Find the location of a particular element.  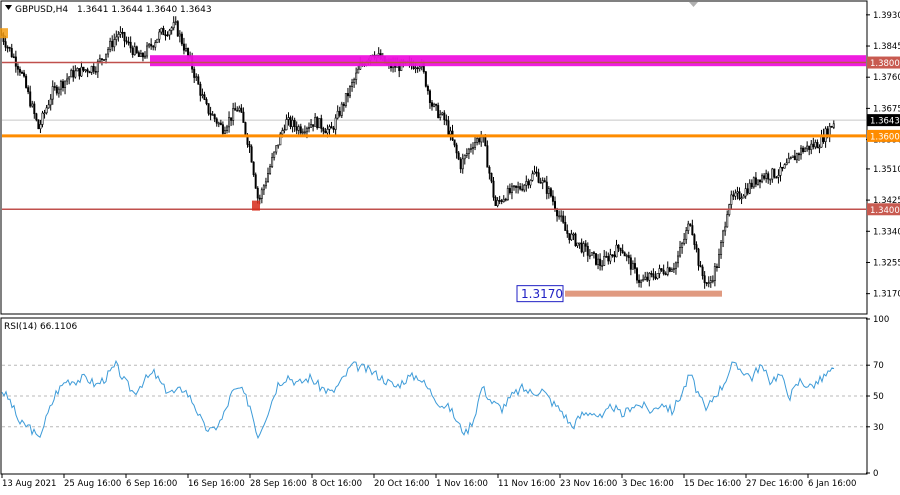

time-tick-label: 6 Sep 16:00 is located at coordinates (151, 484).